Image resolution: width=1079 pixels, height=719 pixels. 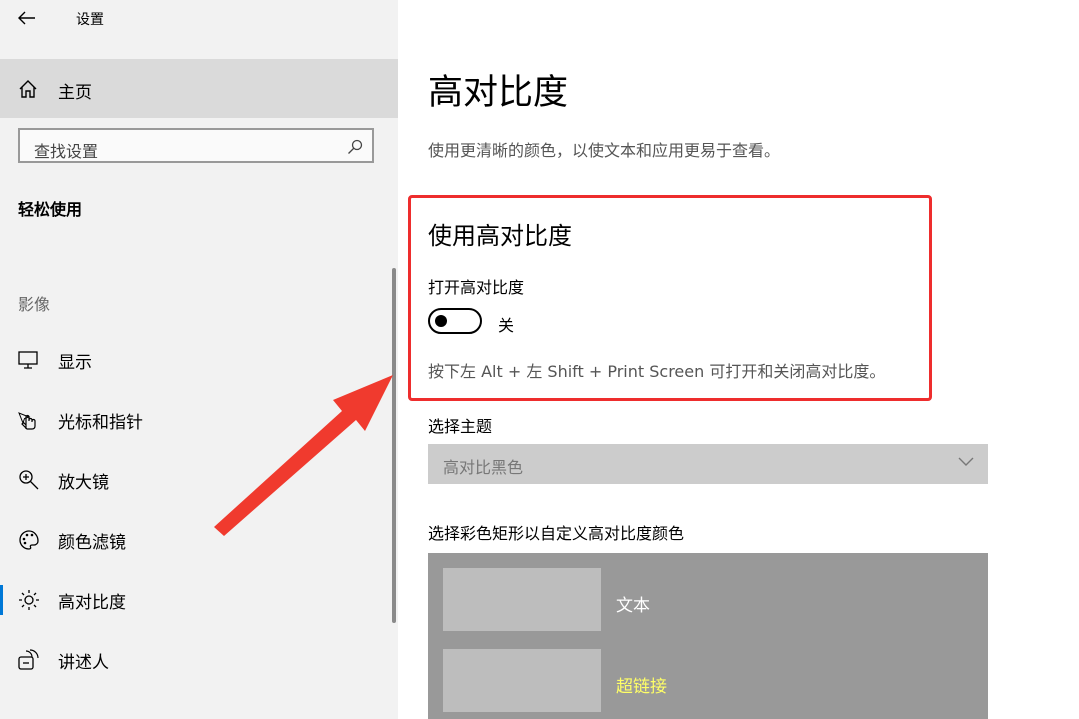 What do you see at coordinates (28, 89) in the screenshot?
I see `home-icon` at bounding box center [28, 89].